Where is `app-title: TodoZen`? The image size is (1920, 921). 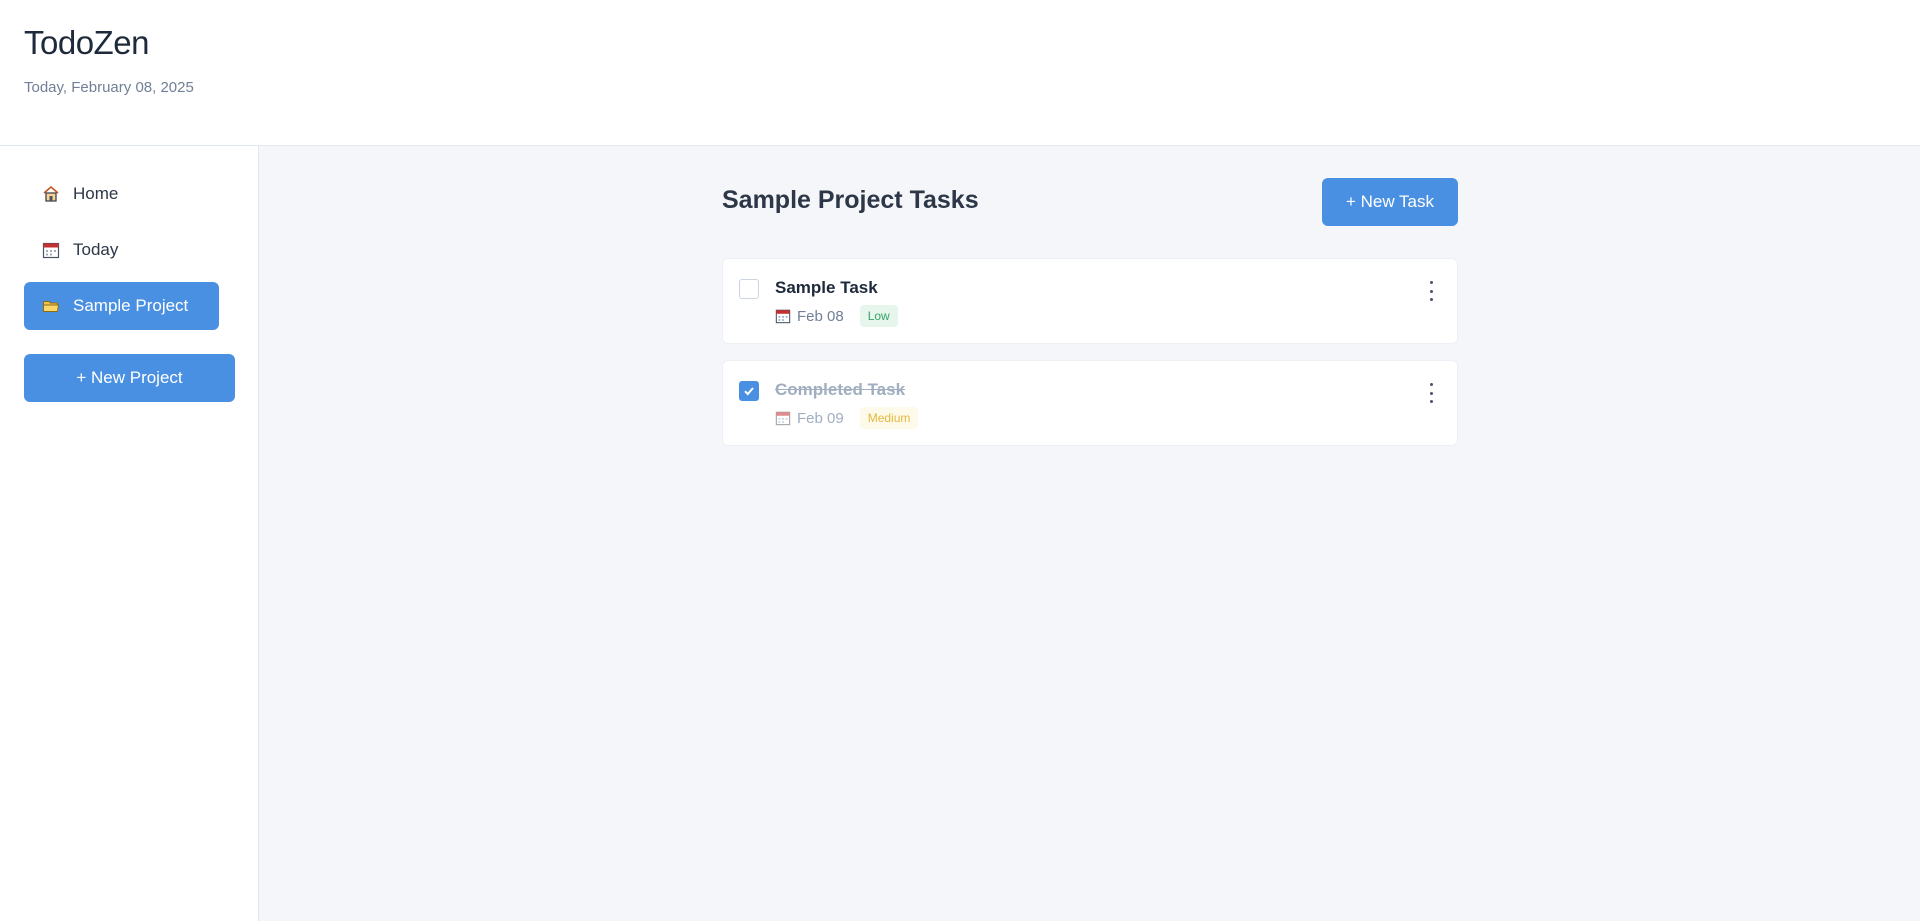
app-title: TodoZen is located at coordinates (86, 42).